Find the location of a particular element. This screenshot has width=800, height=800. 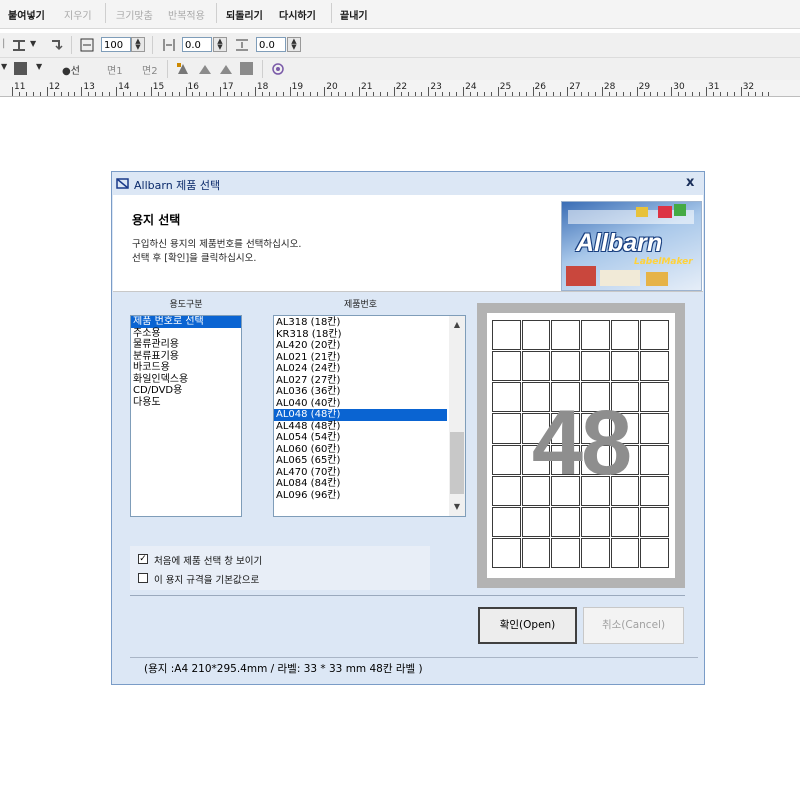

product-list-item: AL040 (40칸) is located at coordinates (360, 404).